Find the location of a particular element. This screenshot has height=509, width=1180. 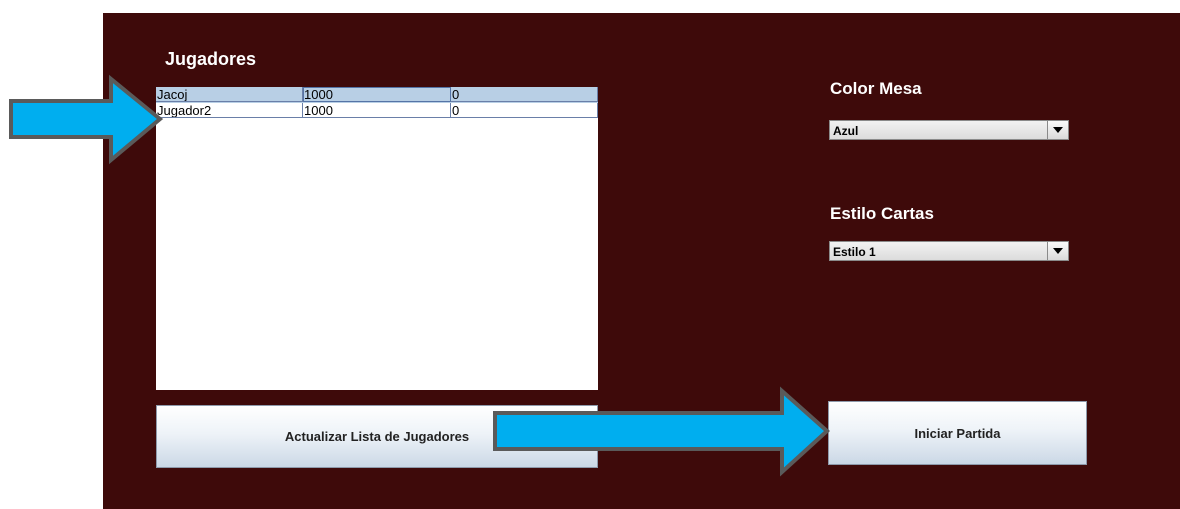

card-style-select: Estilo 1 is located at coordinates (949, 251).